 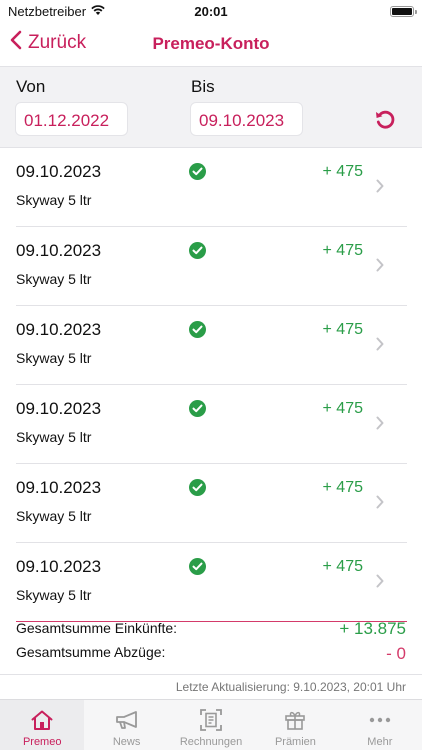 I want to click on tab-news: News, so click(x=126, y=725).